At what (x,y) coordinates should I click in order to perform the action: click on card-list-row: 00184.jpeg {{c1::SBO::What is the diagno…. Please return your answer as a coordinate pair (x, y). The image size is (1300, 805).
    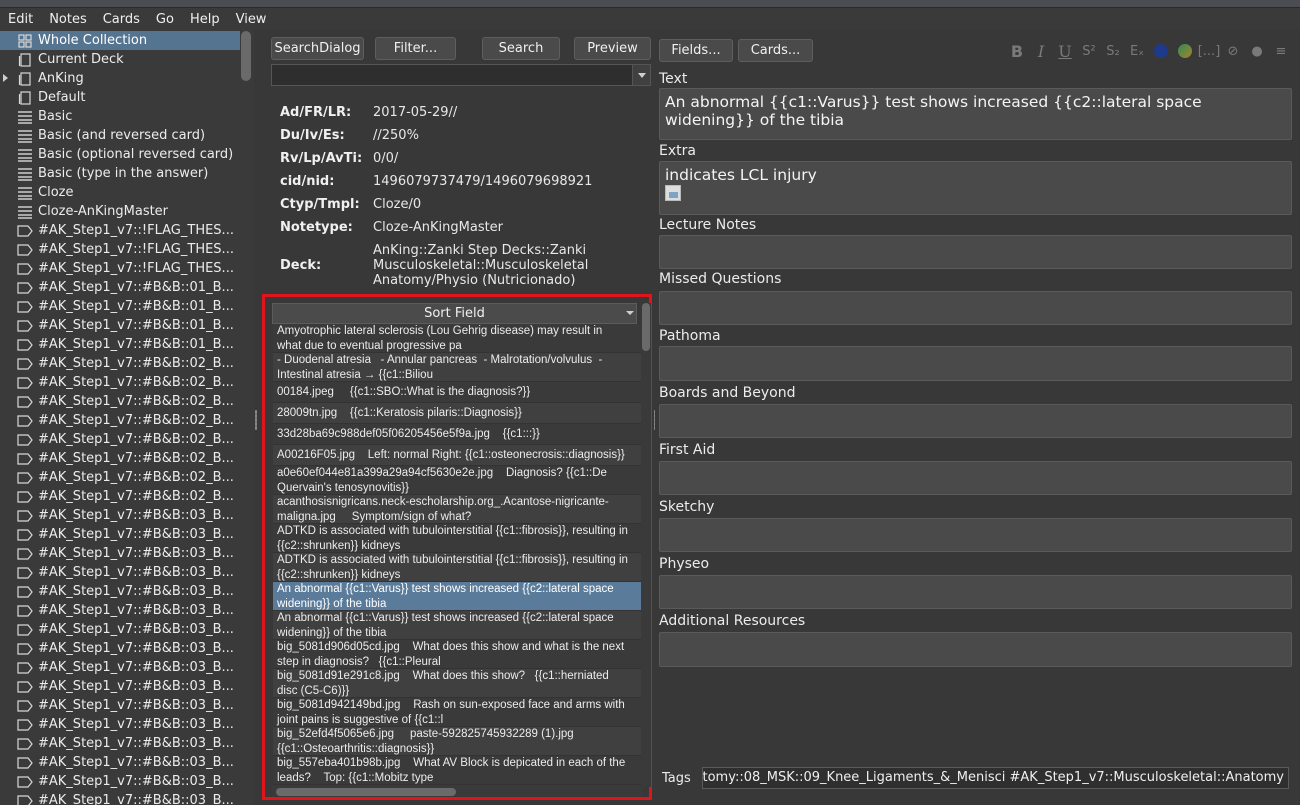
    Looking at the image, I should click on (457, 392).